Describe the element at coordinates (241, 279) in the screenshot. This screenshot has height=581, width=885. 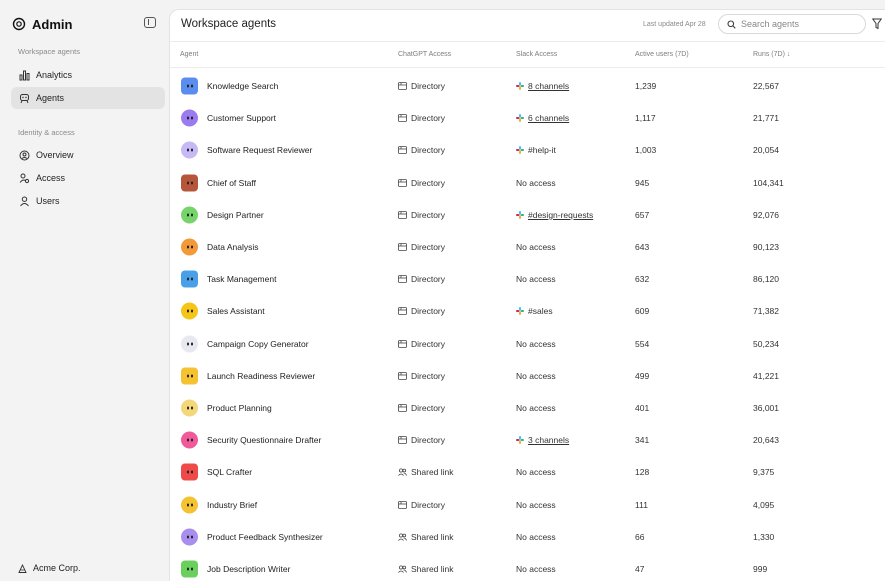
I see `agent-name: Task Management` at that location.